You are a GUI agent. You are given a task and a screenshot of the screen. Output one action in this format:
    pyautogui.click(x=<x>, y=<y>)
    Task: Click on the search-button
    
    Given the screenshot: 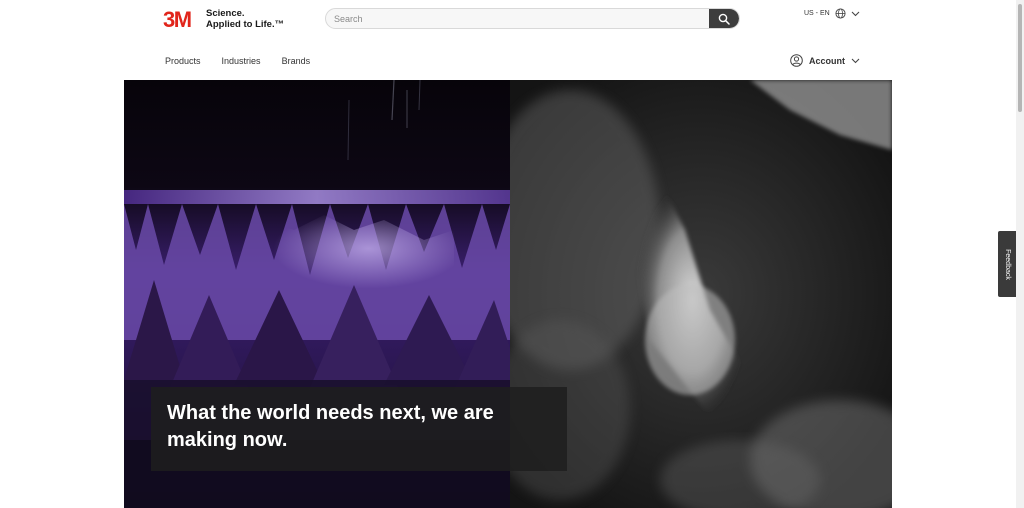 What is the action you would take?
    pyautogui.click(x=724, y=18)
    